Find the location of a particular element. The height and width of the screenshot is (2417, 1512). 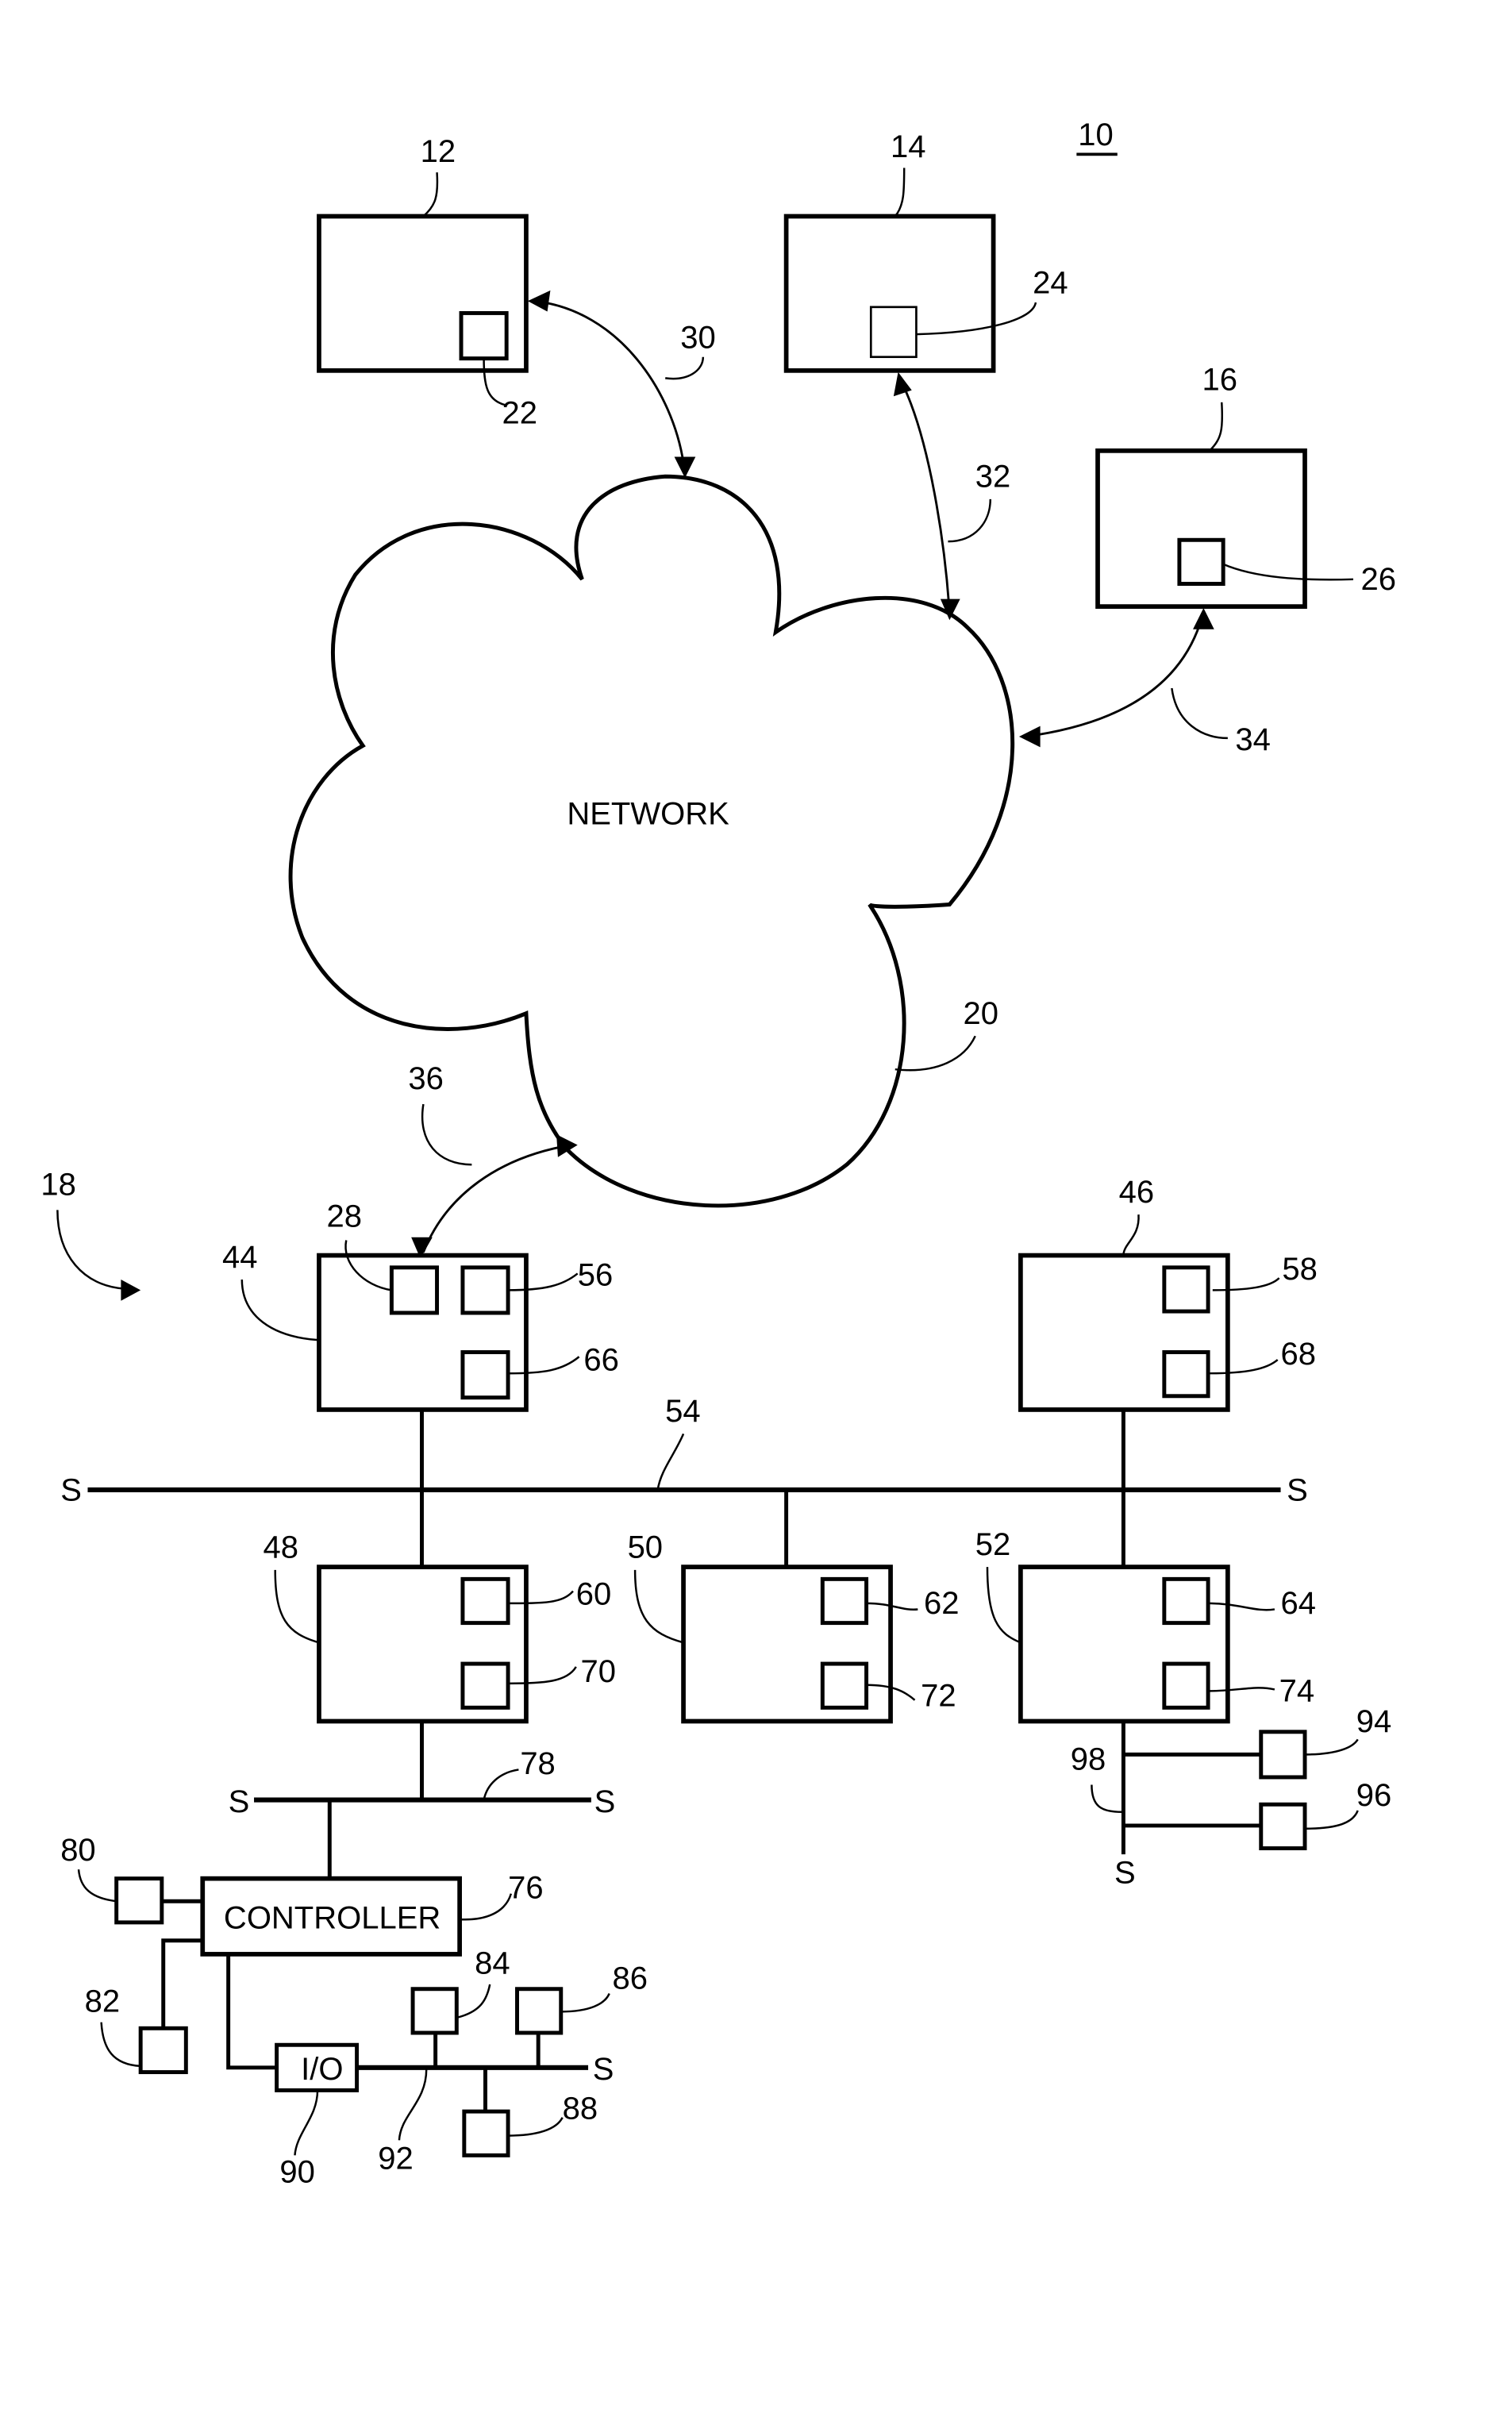

network-cloud is located at coordinates (651, 841).